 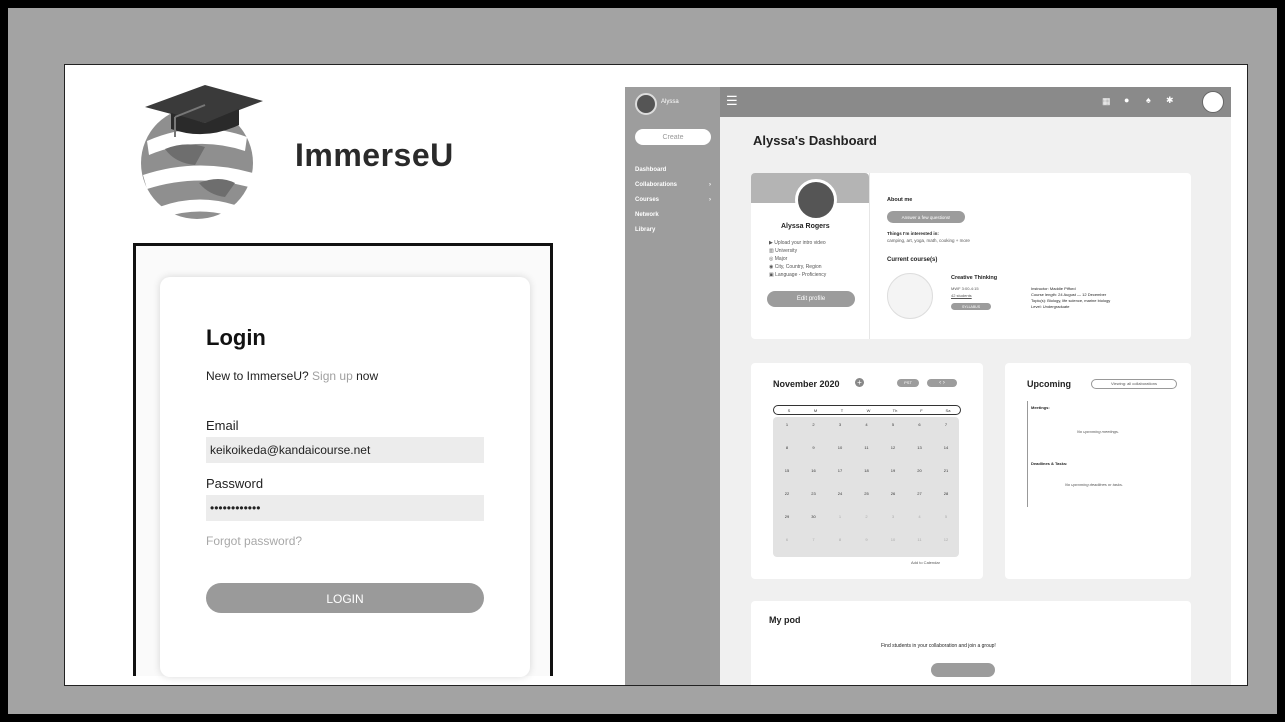 I want to click on calendar-day: 24, so click(x=840, y=493).